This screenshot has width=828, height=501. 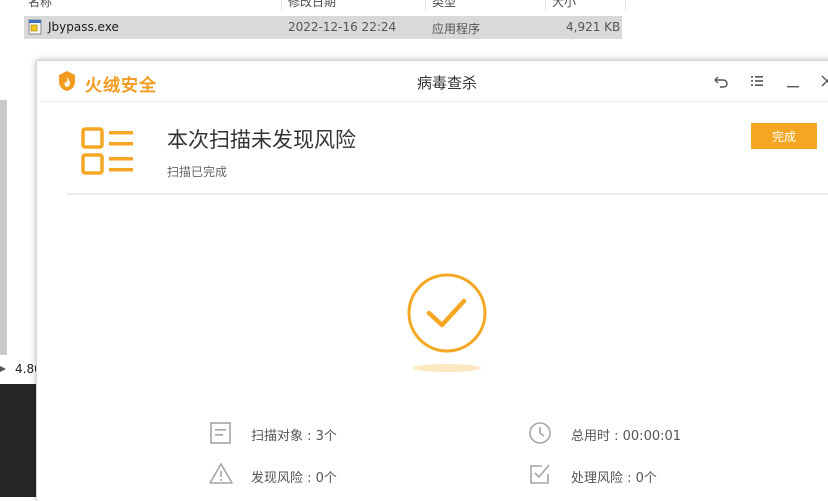 I want to click on scan-result-subtitle: 扫描已完成, so click(x=197, y=172).